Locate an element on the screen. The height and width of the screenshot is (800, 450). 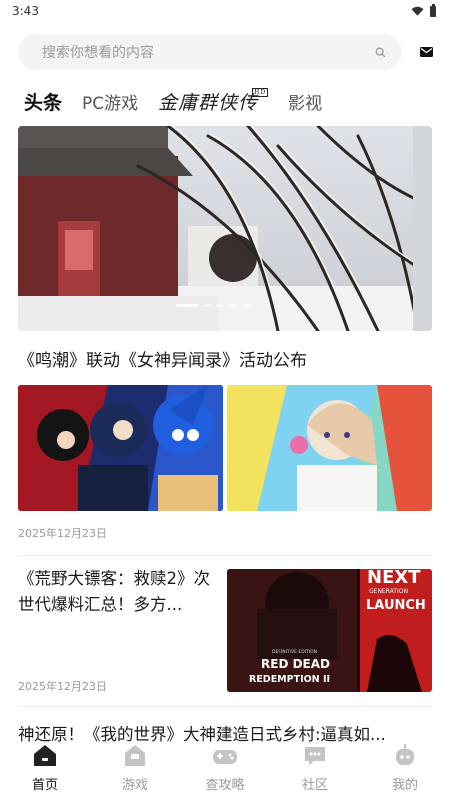
carousel-dots is located at coordinates (213, 305).